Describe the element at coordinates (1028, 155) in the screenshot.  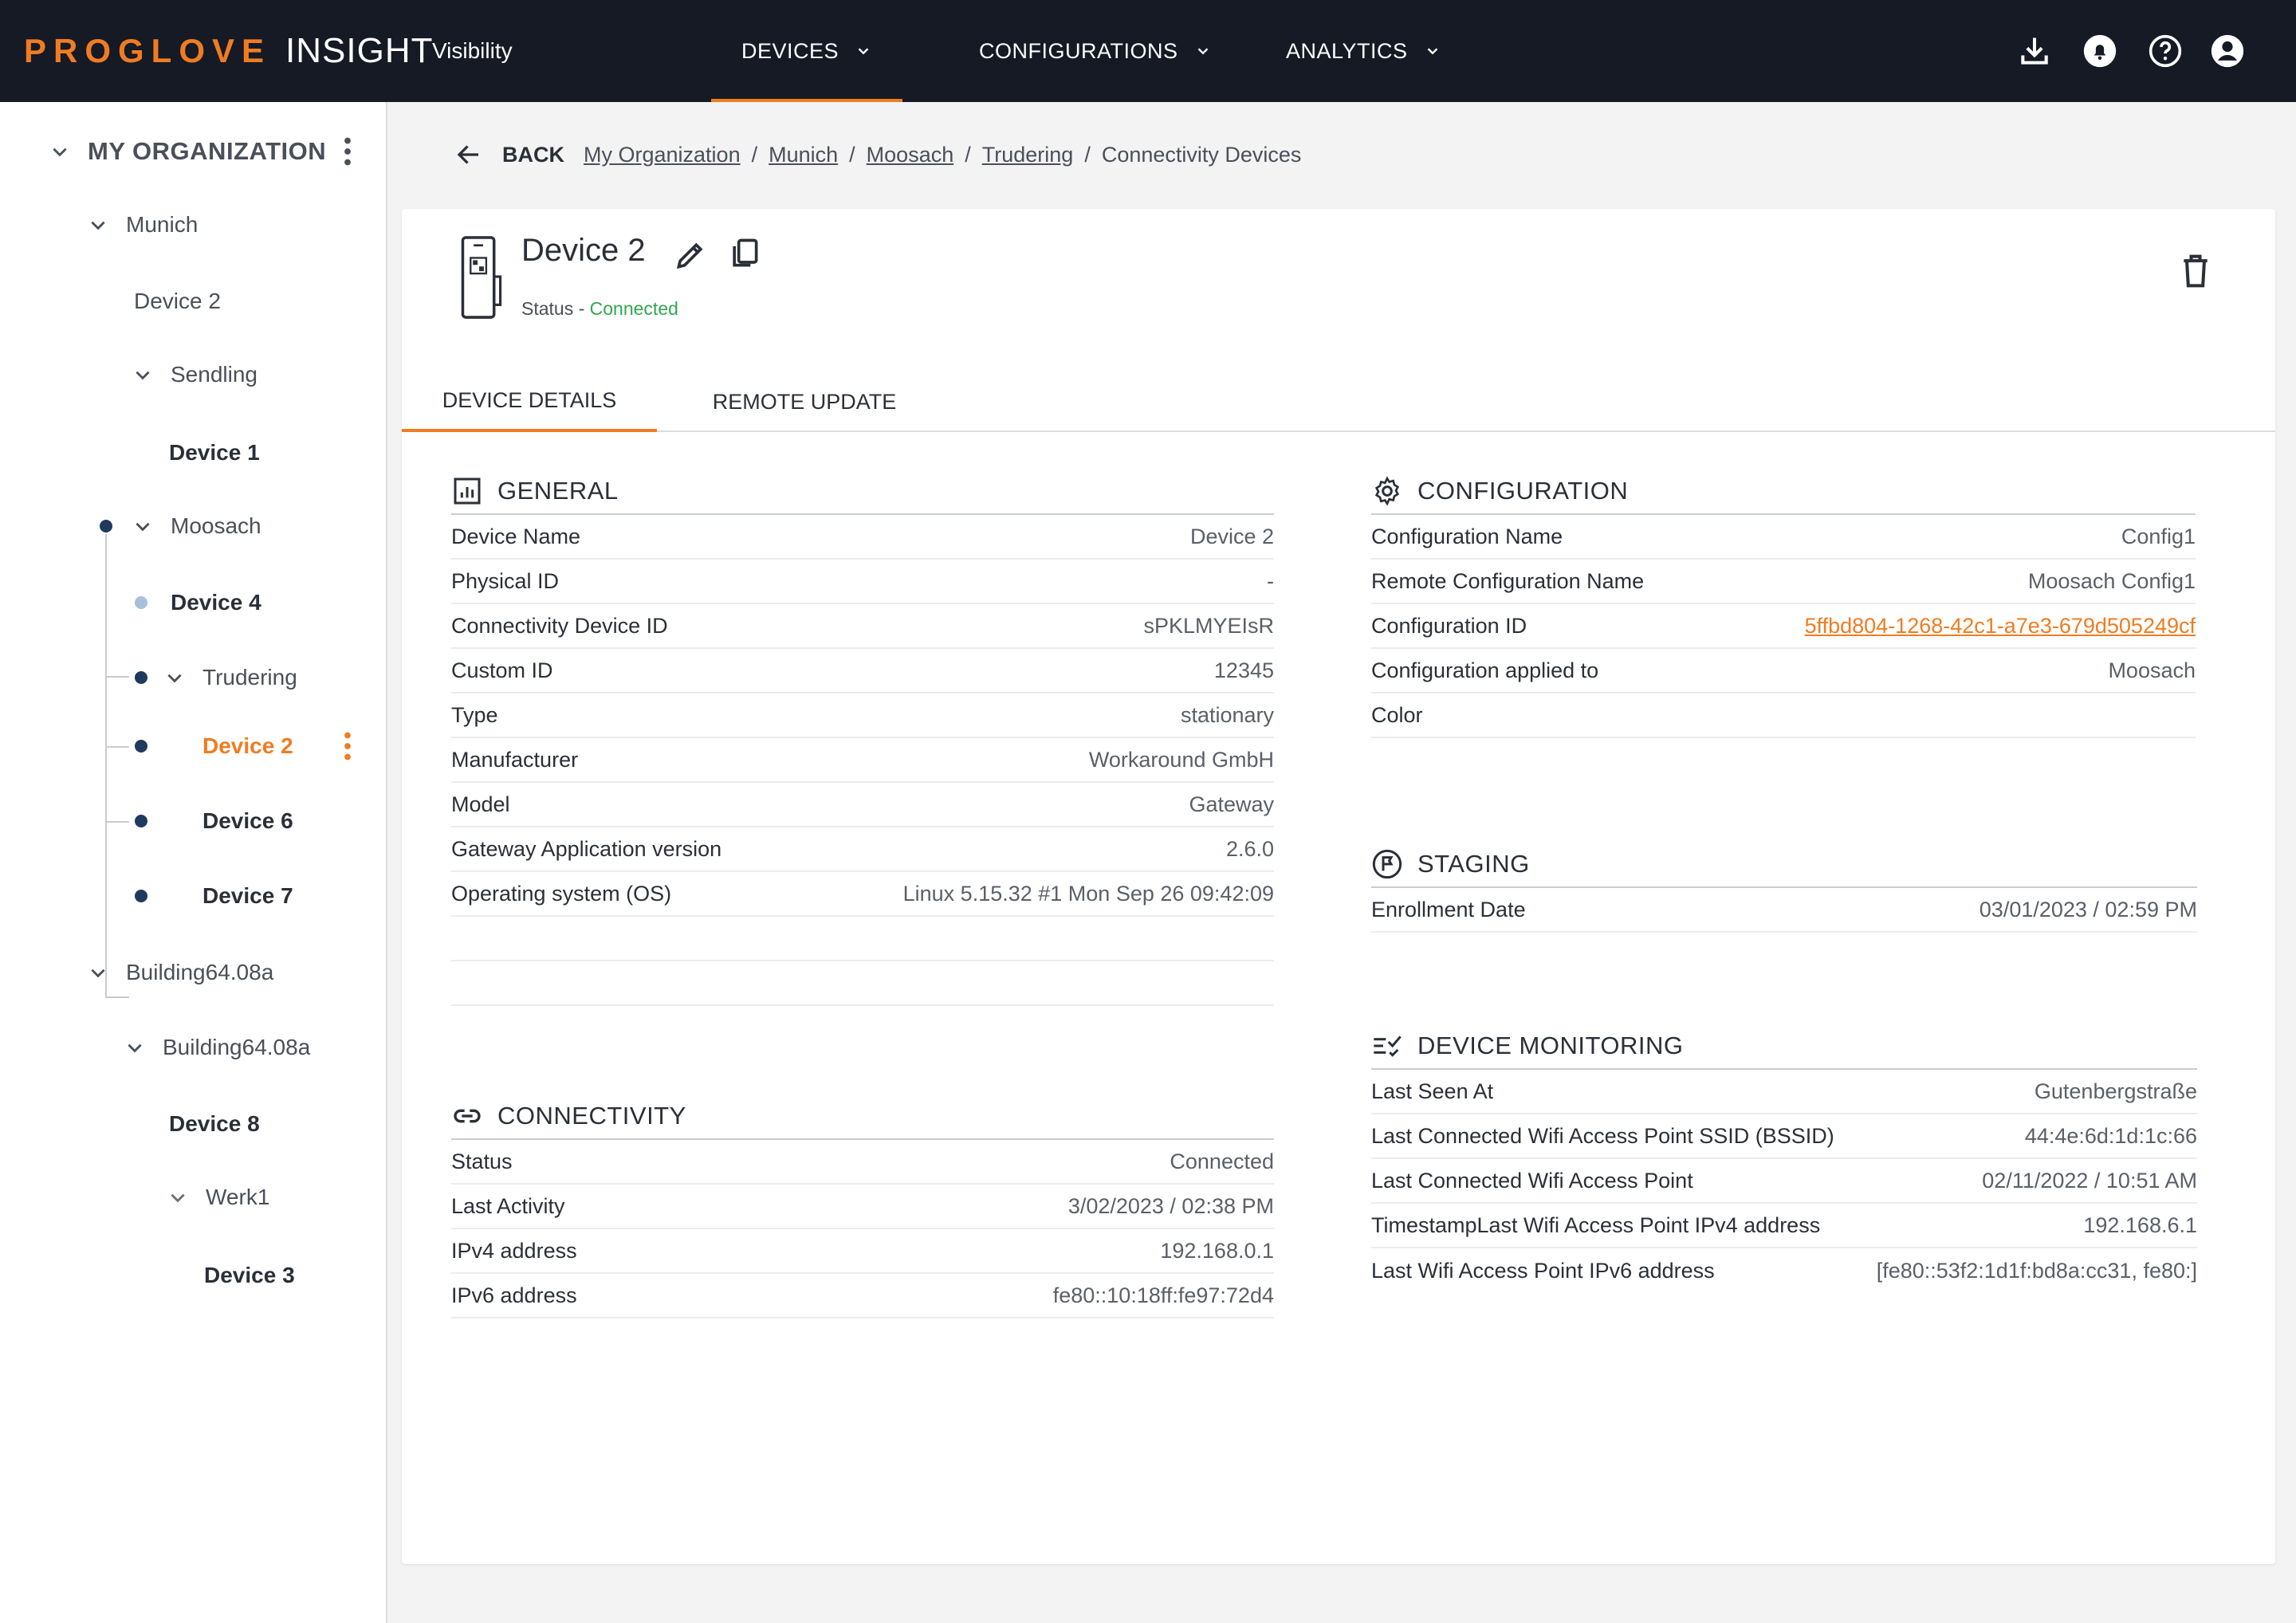
I see `breadcrumb-link: Trudering` at that location.